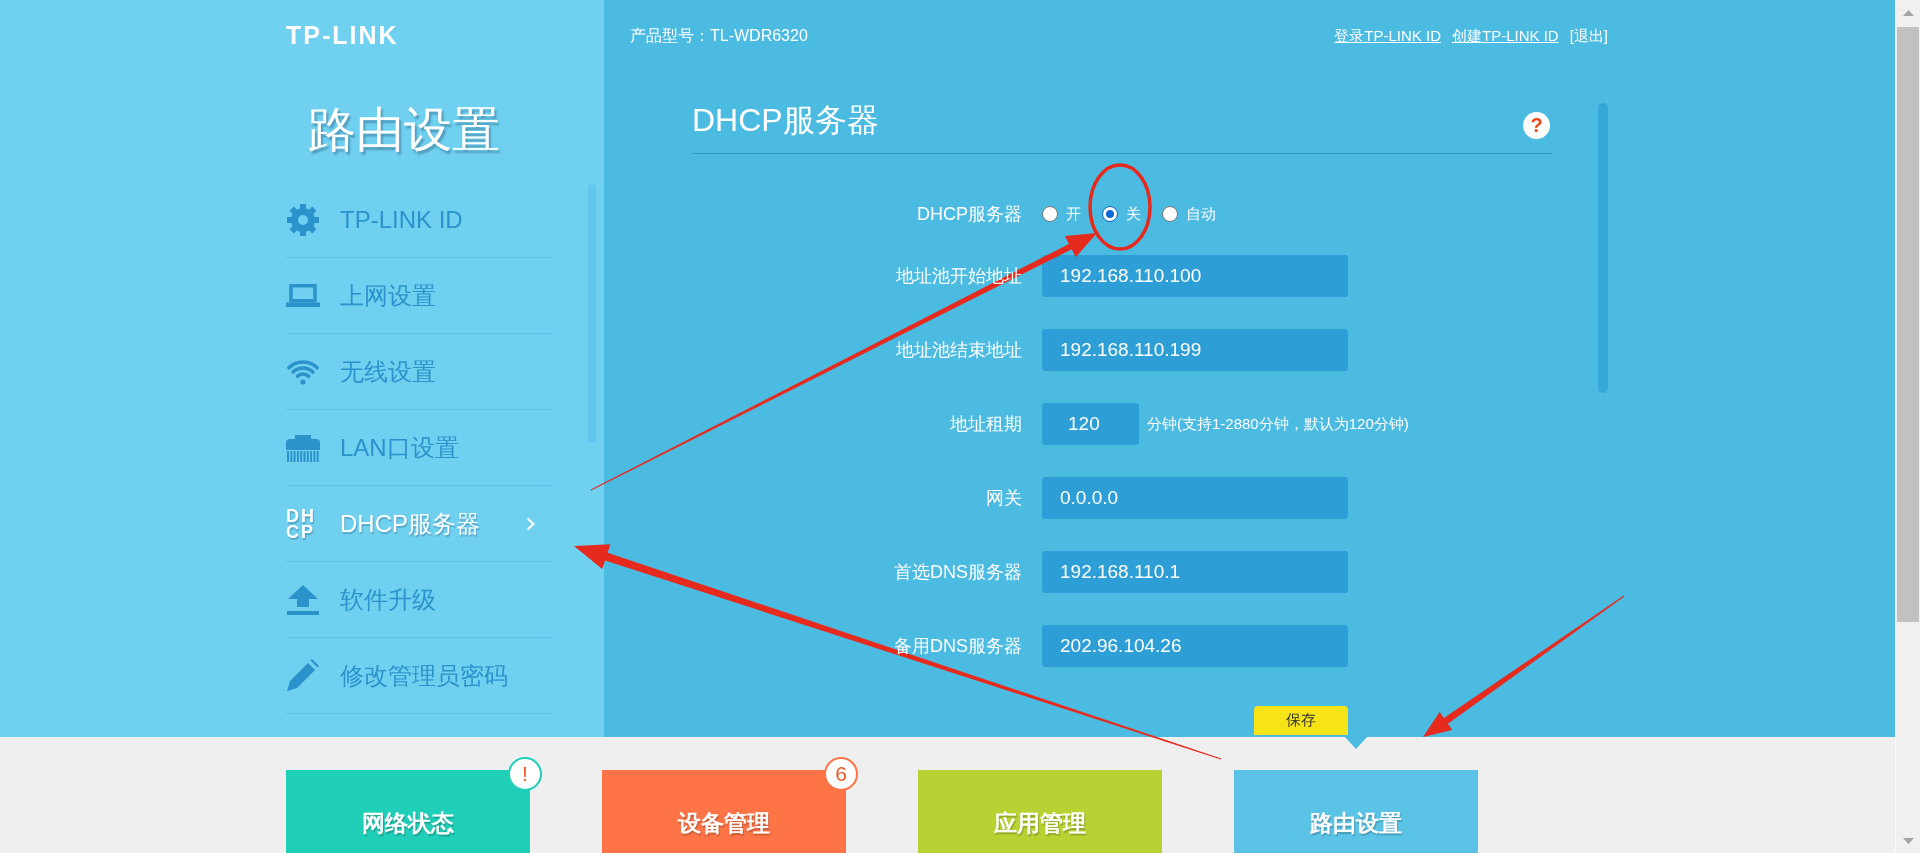 This screenshot has height=853, width=1920. I want to click on scrollbar-thumb, so click(1908, 324).